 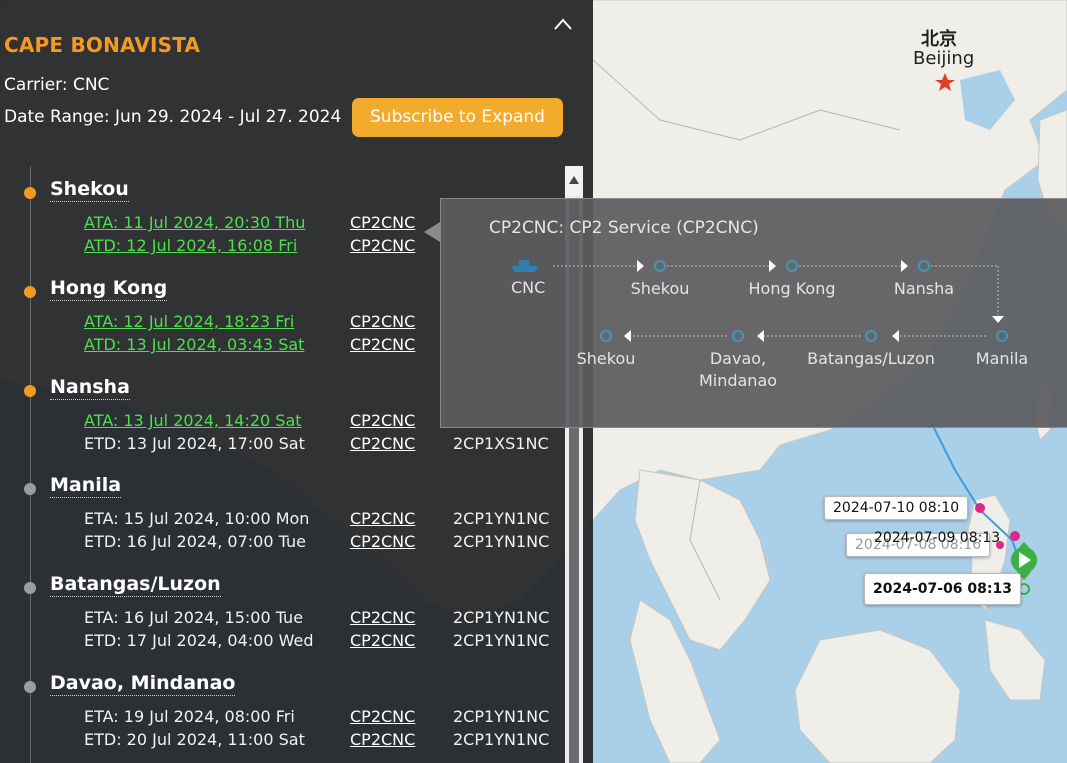 I want to click on port-time-row: ETD: 20 Jul 2024, 11:00 Sat, so click(x=194, y=739).